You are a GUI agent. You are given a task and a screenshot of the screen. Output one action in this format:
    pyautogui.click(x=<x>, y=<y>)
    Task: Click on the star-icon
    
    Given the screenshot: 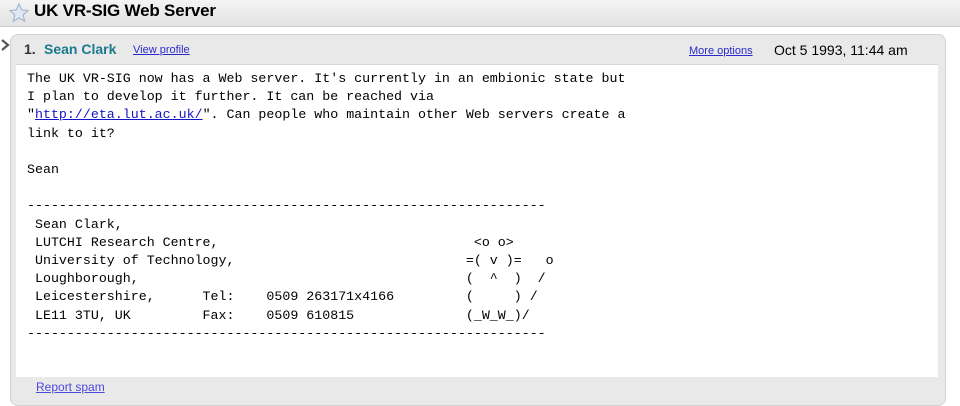 What is the action you would take?
    pyautogui.click(x=19, y=13)
    